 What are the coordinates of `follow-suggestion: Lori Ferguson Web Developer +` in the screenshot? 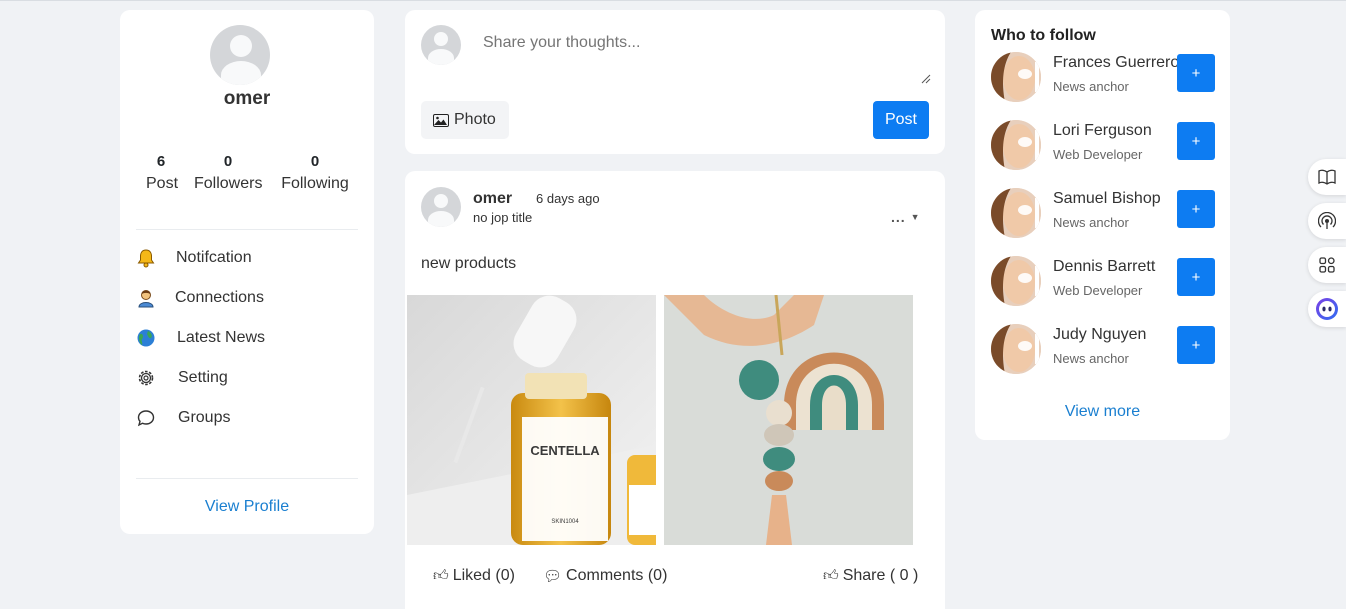 It's located at (1103, 146).